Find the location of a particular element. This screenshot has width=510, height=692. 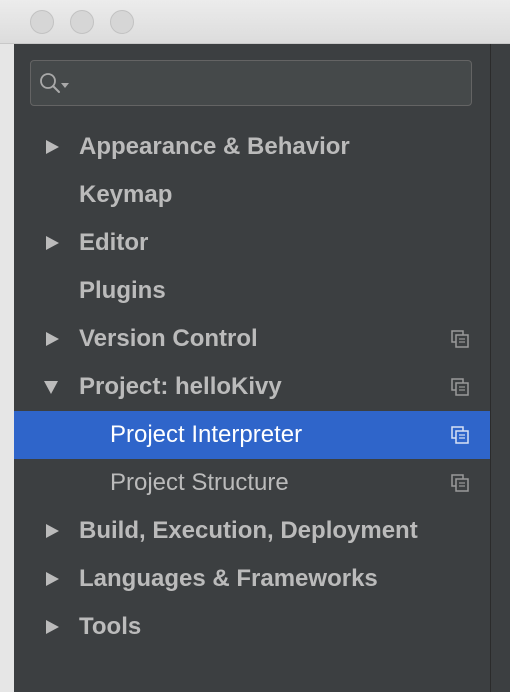

tree-item-languages-frameworks: Languages & Frameworks is located at coordinates (252, 579).